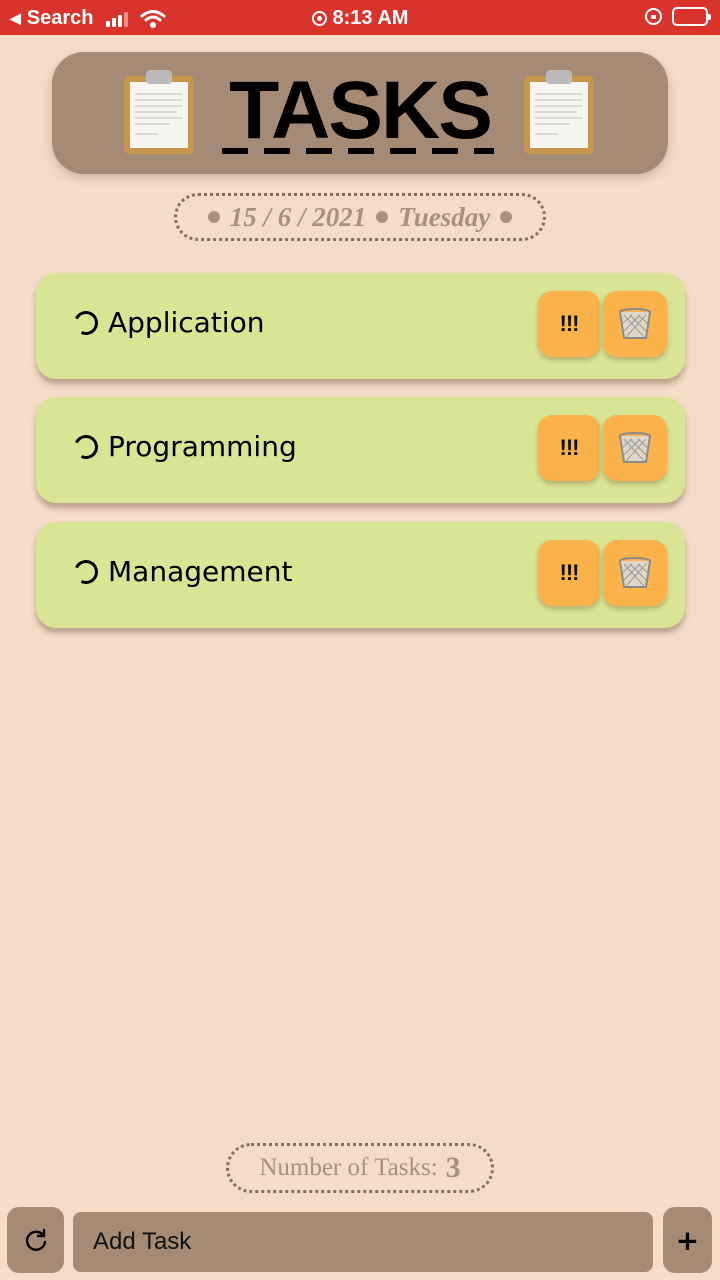 This screenshot has width=720, height=1280. Describe the element at coordinates (653, 16) in the screenshot. I see `orientation-lock-icon` at that location.